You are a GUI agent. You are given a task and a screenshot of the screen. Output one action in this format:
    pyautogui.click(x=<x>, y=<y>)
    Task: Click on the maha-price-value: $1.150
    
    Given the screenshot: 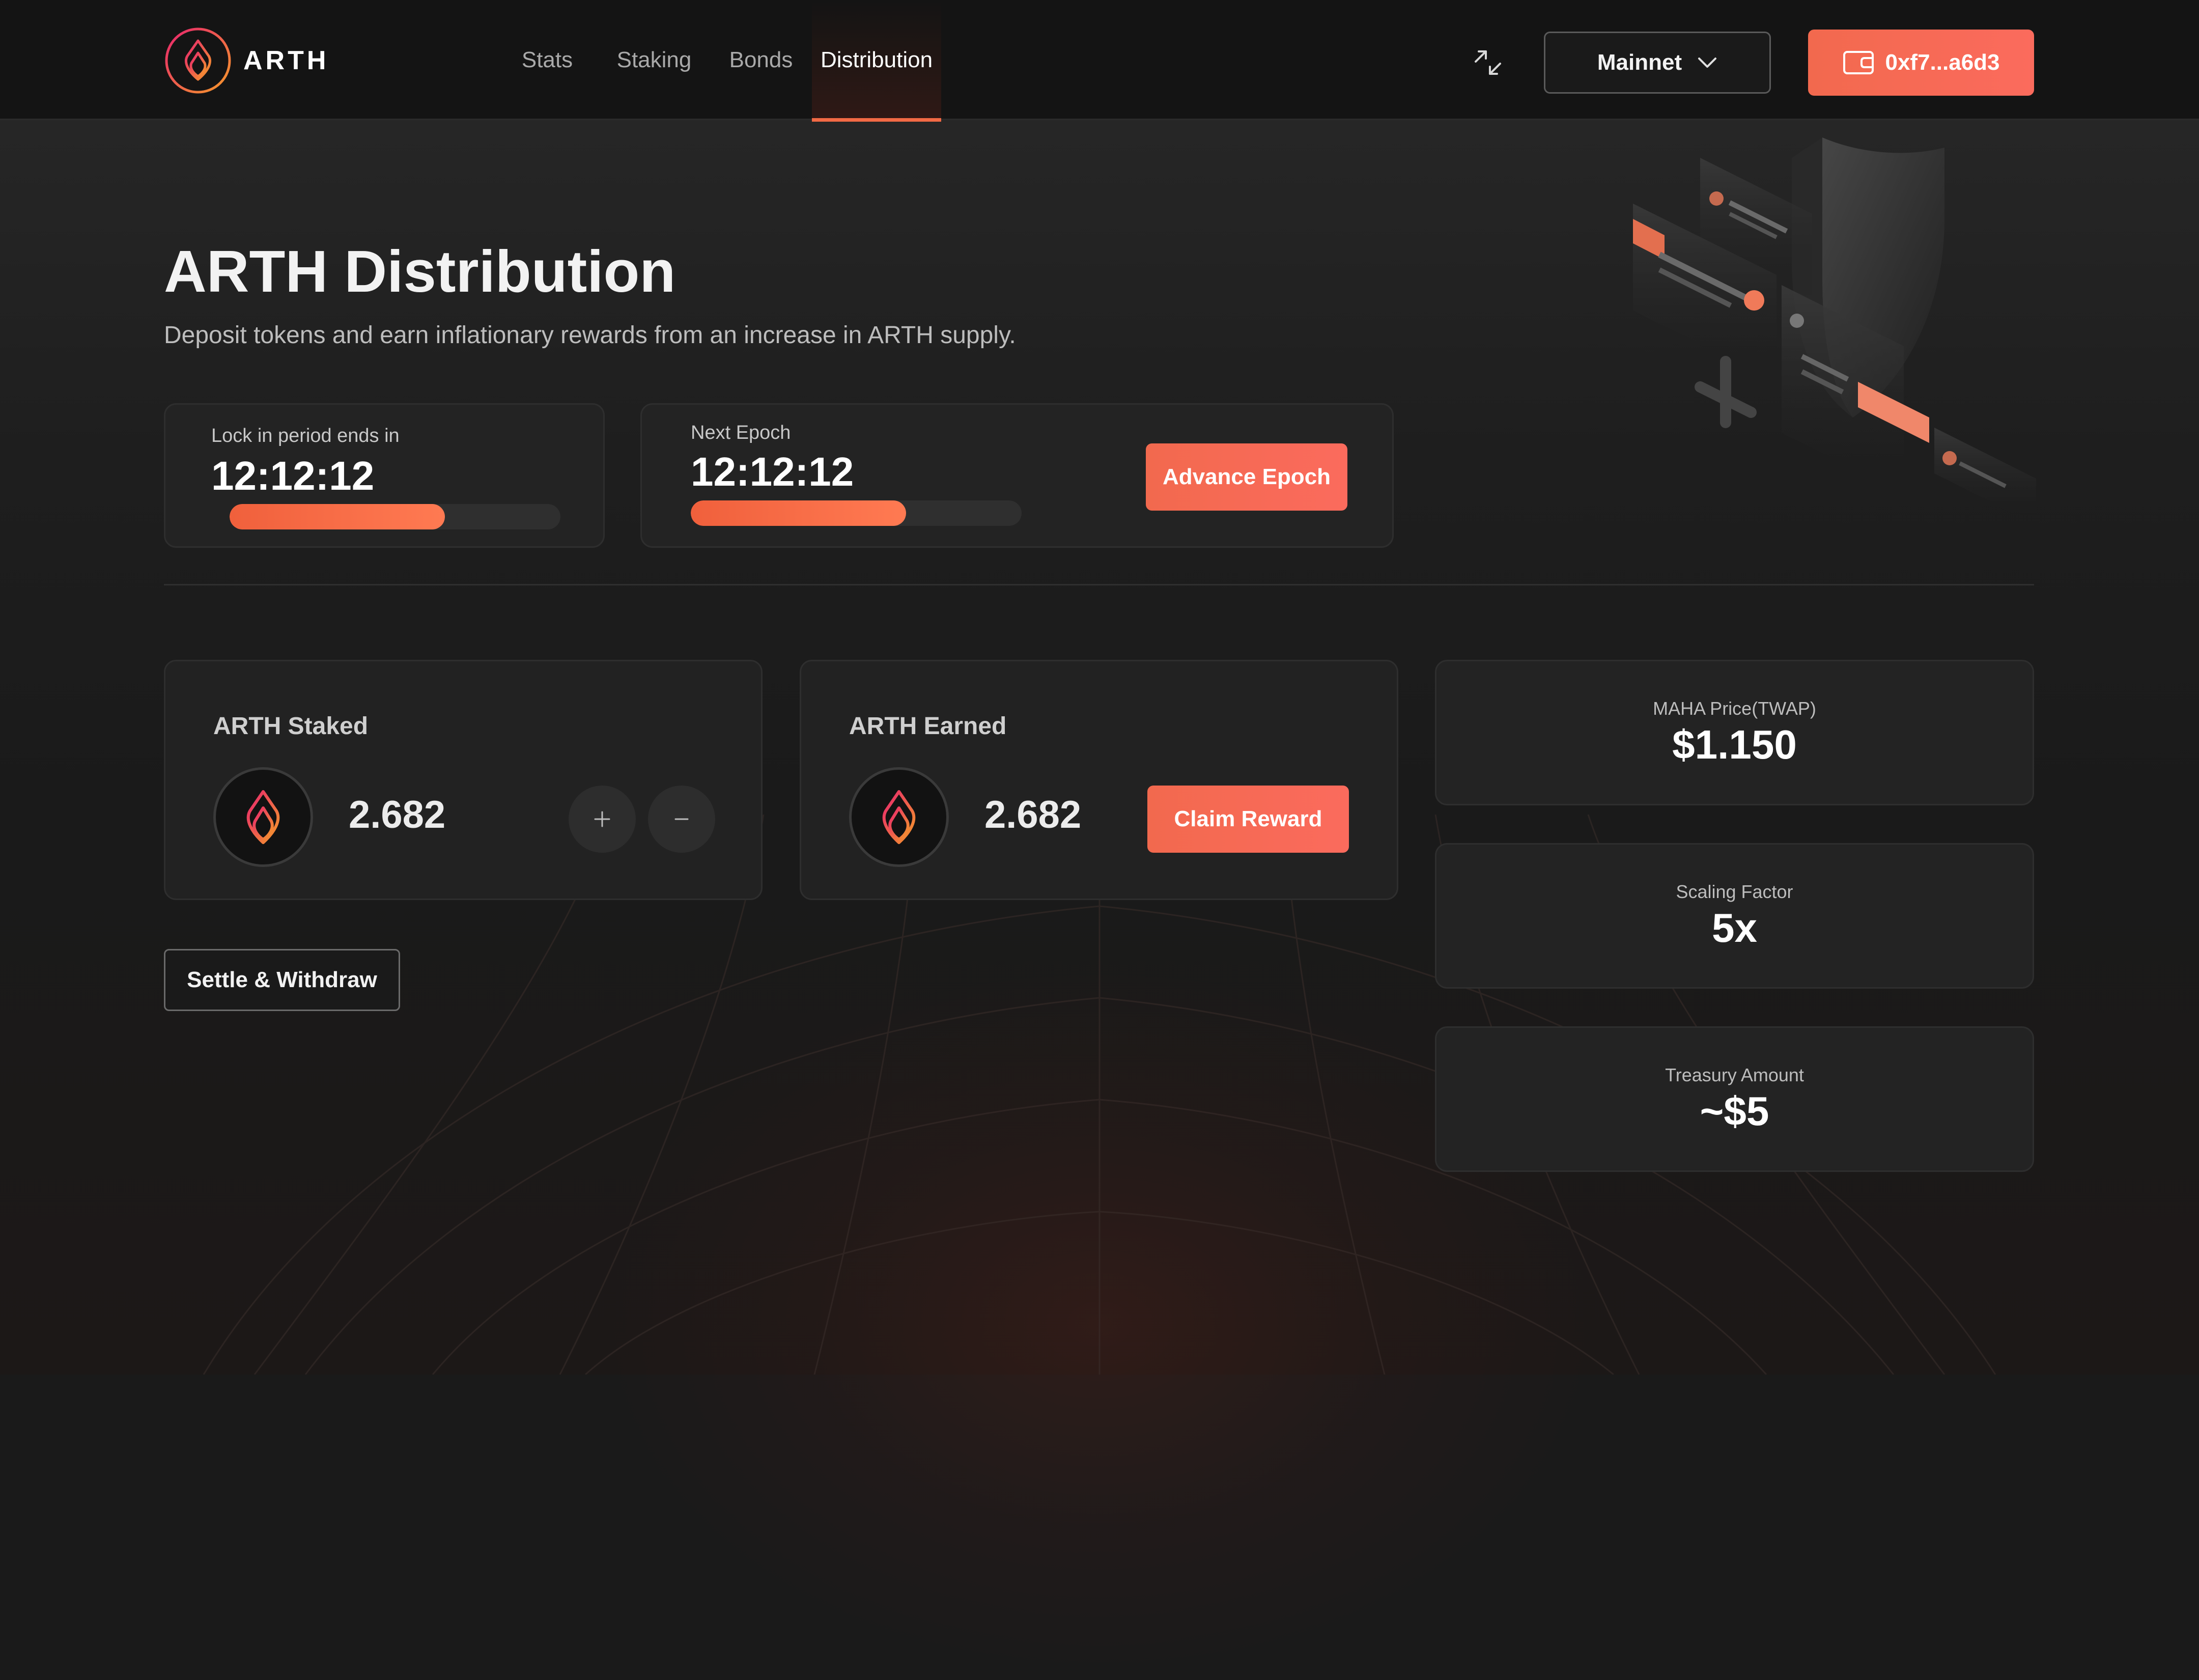 What is the action you would take?
    pyautogui.click(x=1734, y=744)
    